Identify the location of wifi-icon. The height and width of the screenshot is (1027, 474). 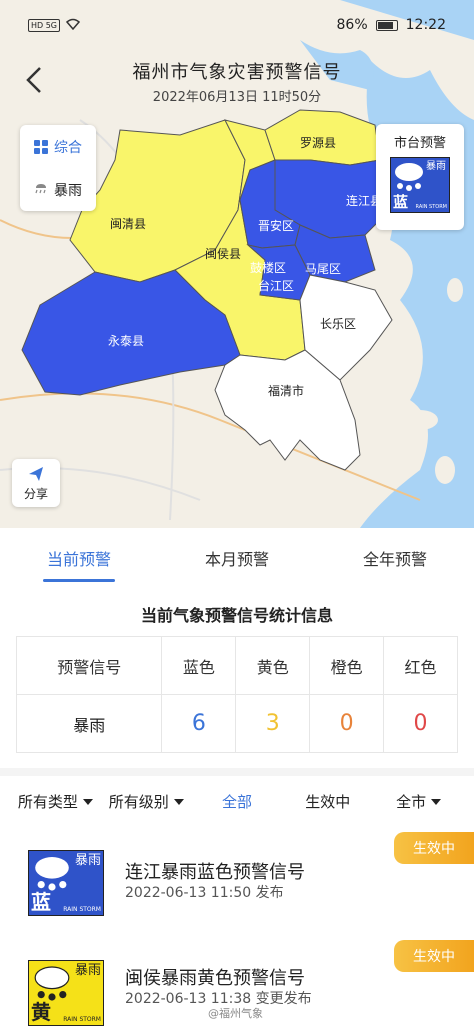
(73, 25).